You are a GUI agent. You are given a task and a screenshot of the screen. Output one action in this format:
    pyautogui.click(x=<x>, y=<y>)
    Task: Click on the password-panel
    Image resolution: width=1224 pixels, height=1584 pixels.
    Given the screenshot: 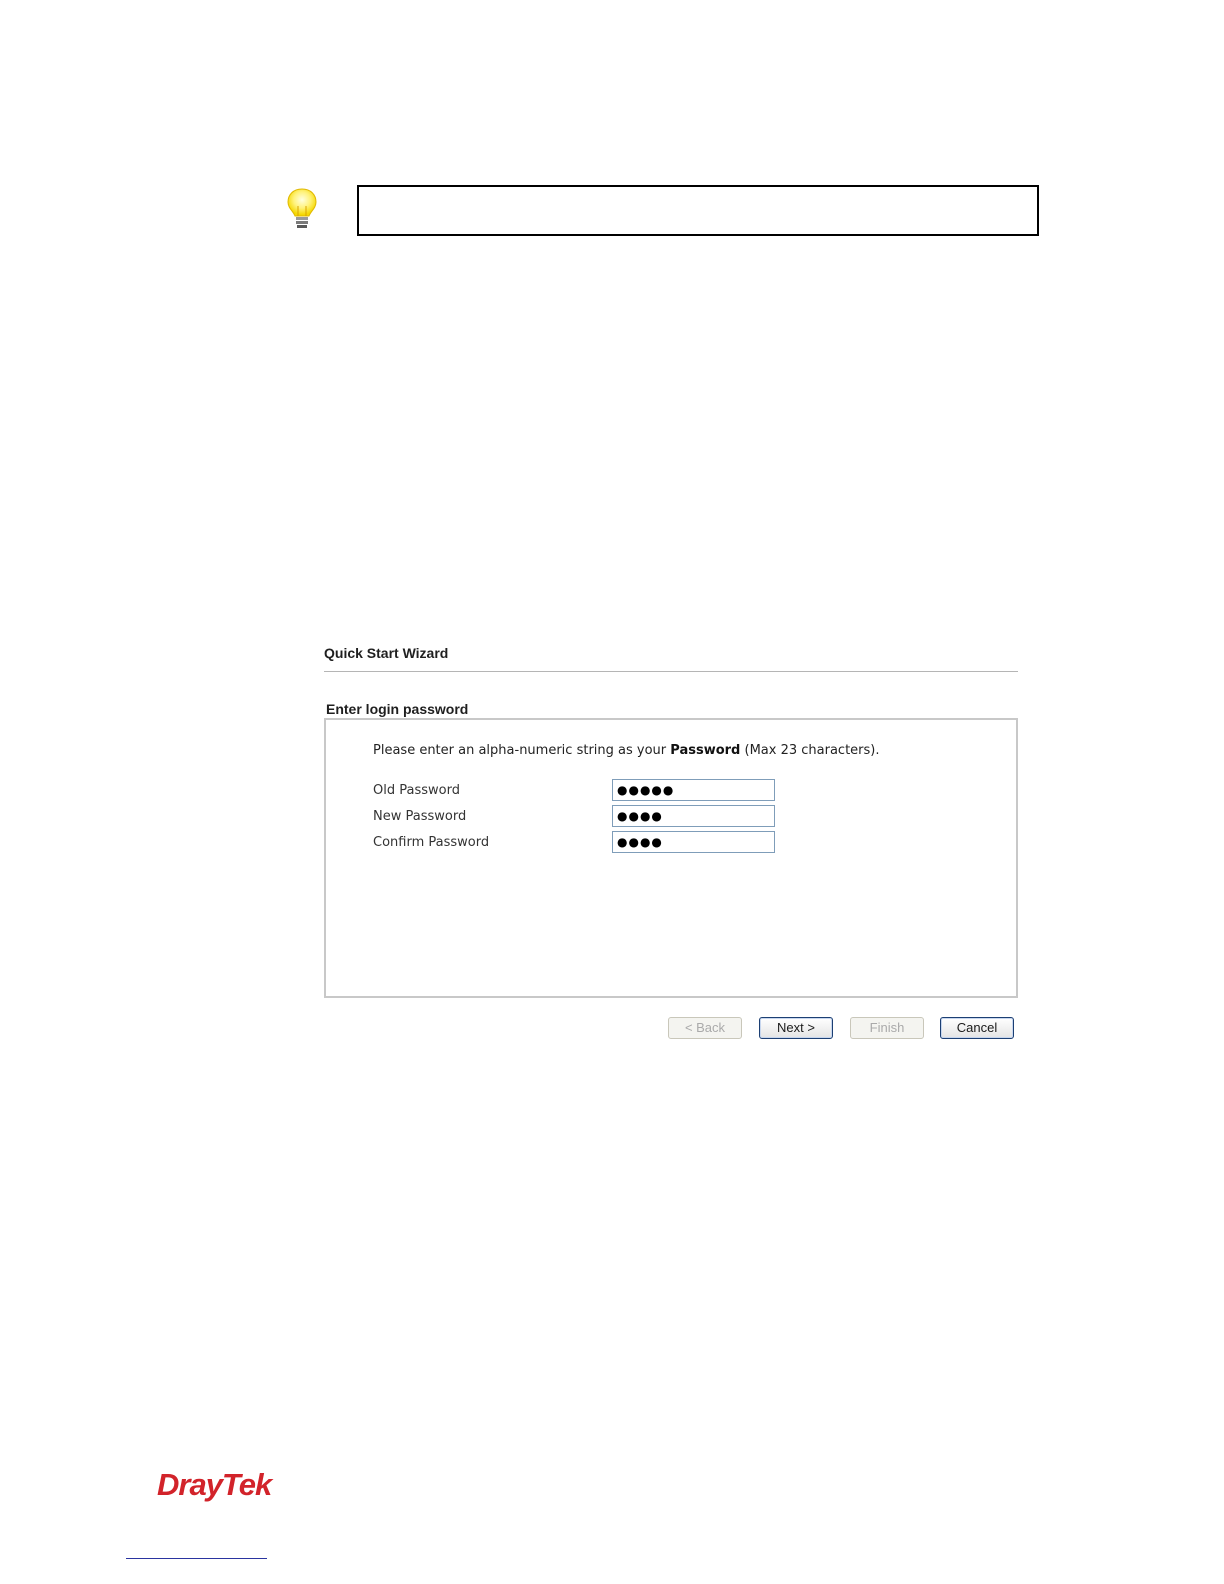 What is the action you would take?
    pyautogui.click(x=671, y=858)
    